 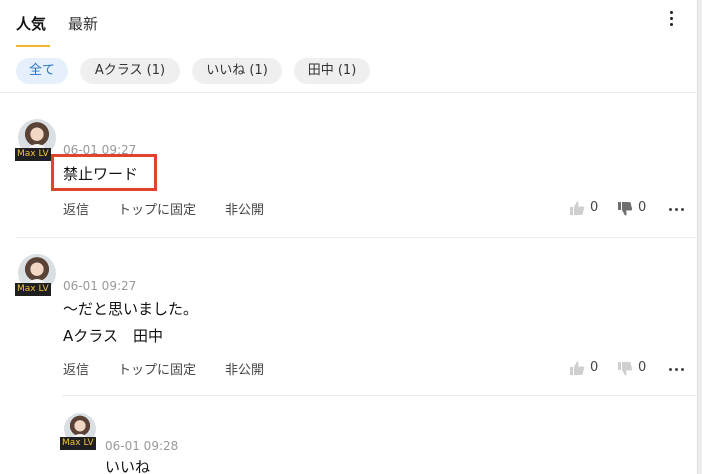 What do you see at coordinates (83, 23) in the screenshot?
I see `tab-latest: 最新` at bounding box center [83, 23].